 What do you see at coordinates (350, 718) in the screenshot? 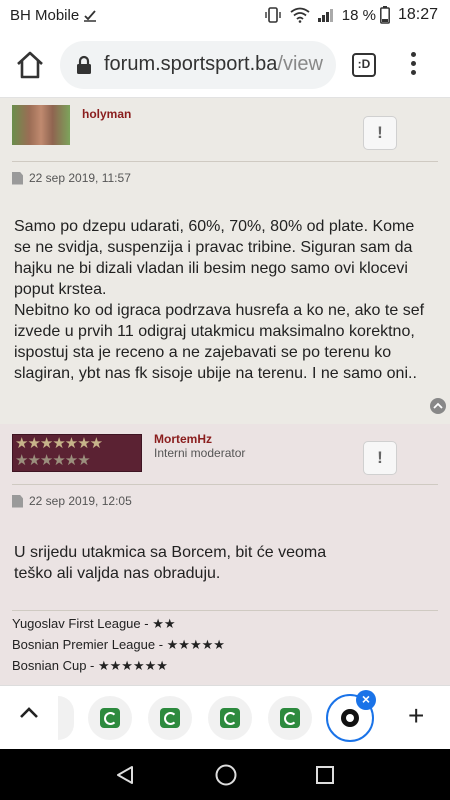
I see `ball-favicon-icon` at bounding box center [350, 718].